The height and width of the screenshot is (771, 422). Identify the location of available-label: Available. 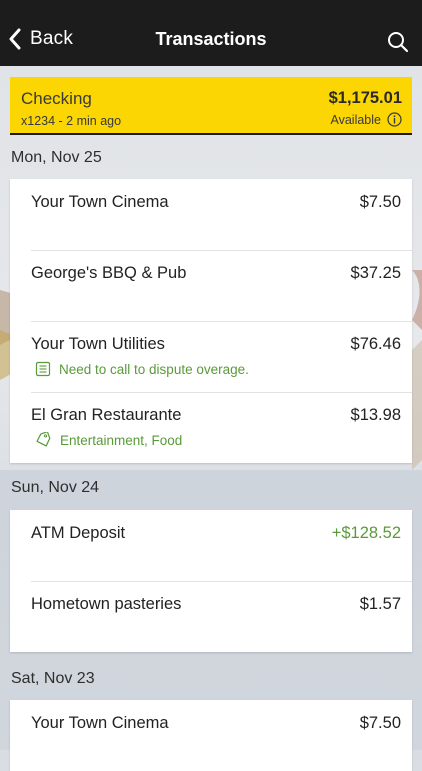
(355, 119).